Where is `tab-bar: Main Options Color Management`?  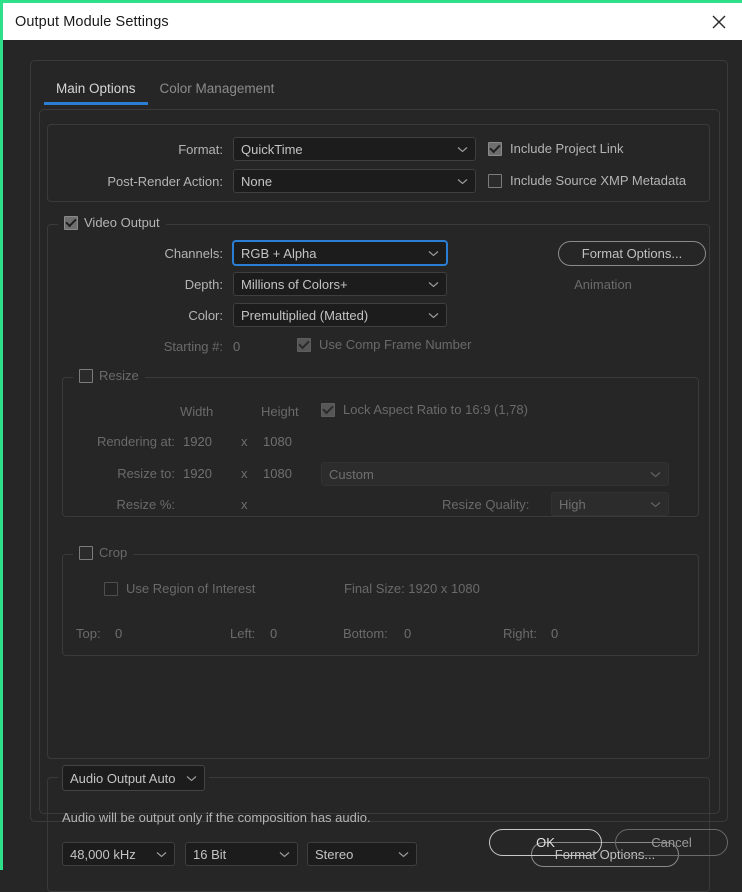
tab-bar: Main Options Color Management is located at coordinates (165, 91).